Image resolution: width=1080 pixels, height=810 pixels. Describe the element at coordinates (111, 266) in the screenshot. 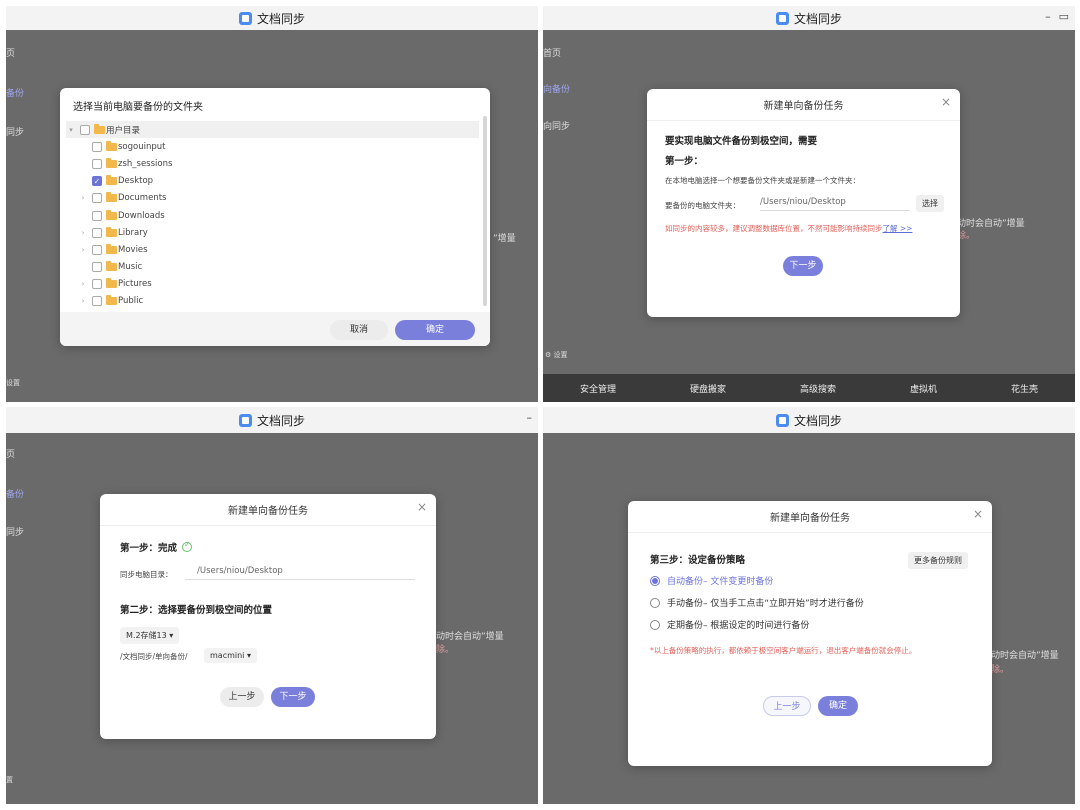

I see `folder-icon` at that location.